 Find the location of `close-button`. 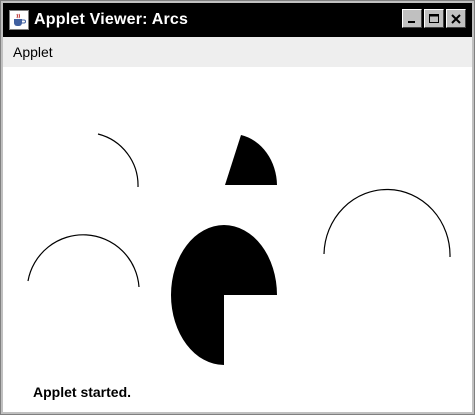

close-button is located at coordinates (456, 18).